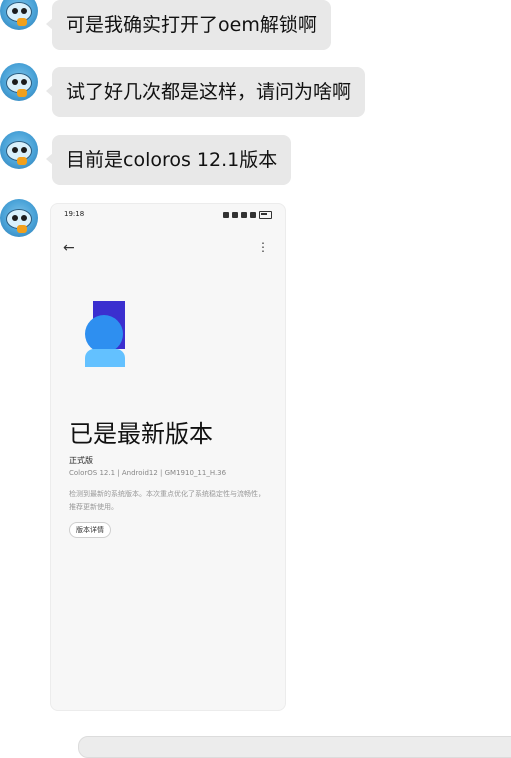 The image size is (511, 758). What do you see at coordinates (244, 215) in the screenshot?
I see `wifi-icon` at bounding box center [244, 215].